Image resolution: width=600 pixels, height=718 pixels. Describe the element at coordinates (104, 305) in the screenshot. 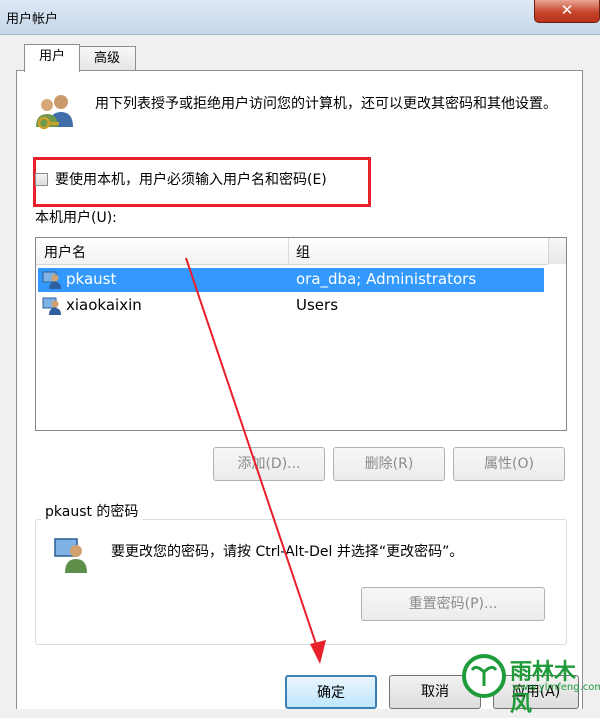

I see `row-username: xiaokaixin` at that location.